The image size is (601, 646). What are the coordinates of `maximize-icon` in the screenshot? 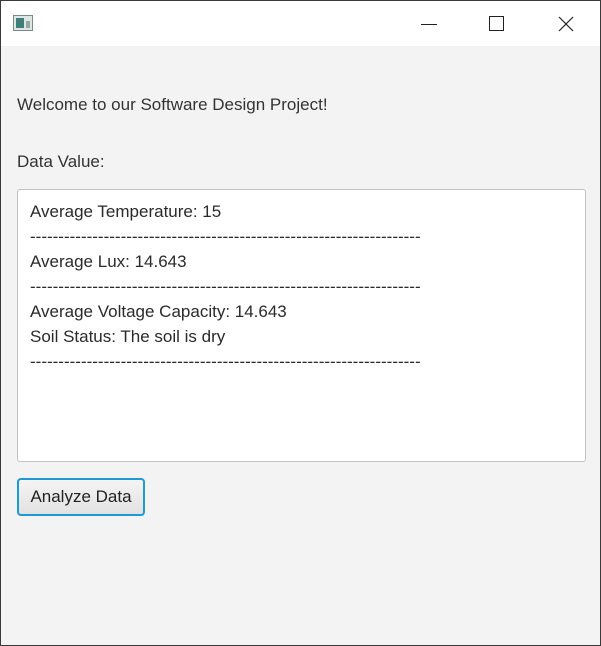 It's located at (496, 23).